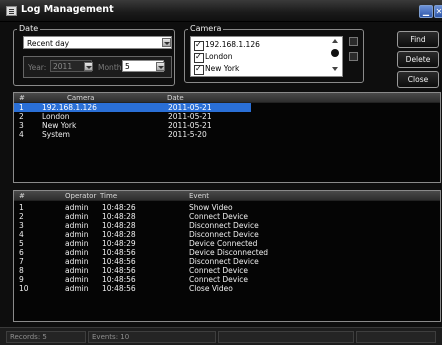 The width and height of the screenshot is (442, 345). What do you see at coordinates (24, 288) in the screenshot?
I see `row-index: 10` at bounding box center [24, 288].